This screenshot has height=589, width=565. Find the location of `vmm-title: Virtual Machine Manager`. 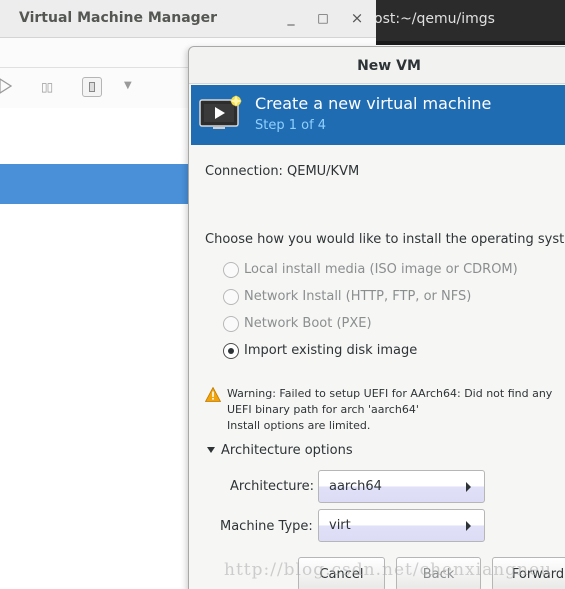

vmm-title: Virtual Machine Manager is located at coordinates (118, 18).